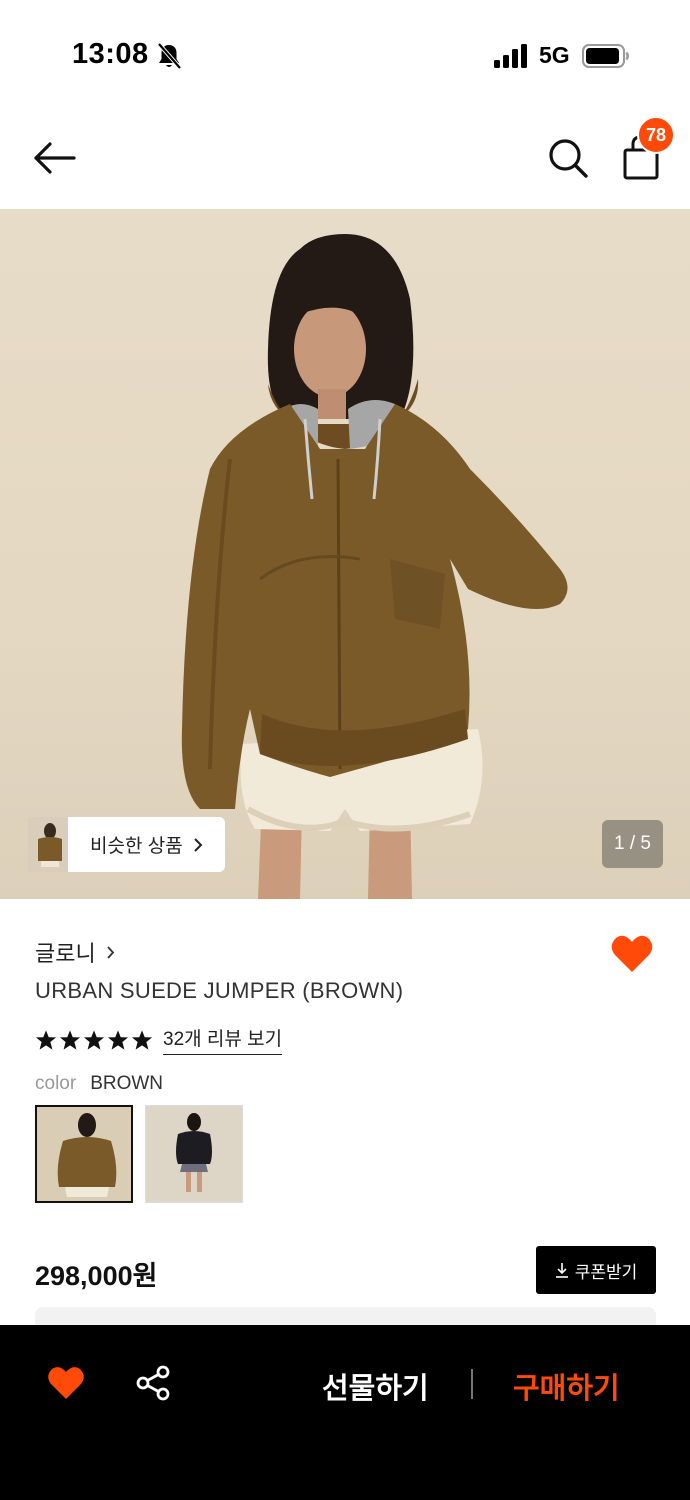 The width and height of the screenshot is (690, 1500). Describe the element at coordinates (656, 135) in the screenshot. I see `cart-count-badge: 78` at that location.